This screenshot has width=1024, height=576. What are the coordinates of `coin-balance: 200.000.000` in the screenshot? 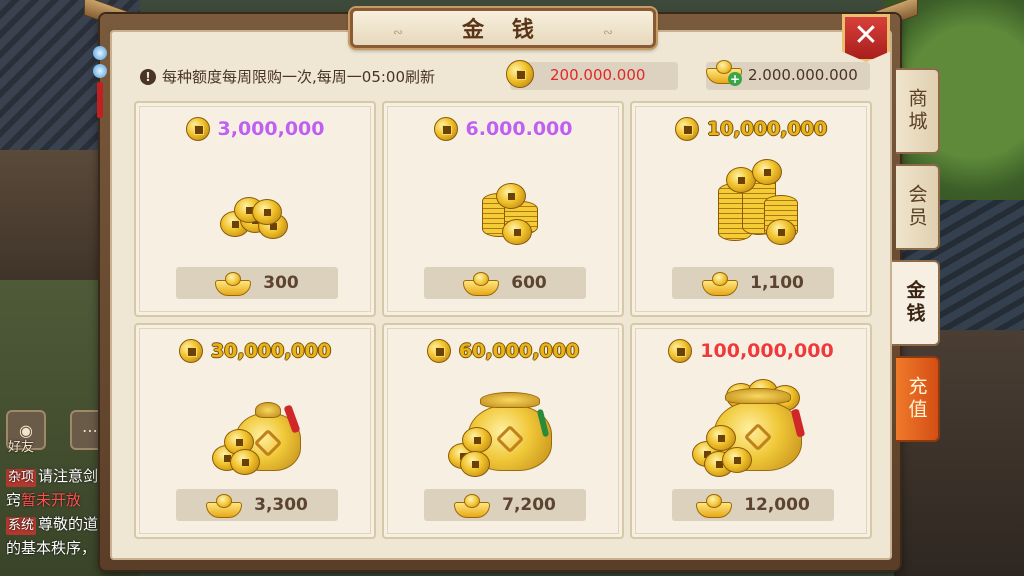 It's located at (592, 75).